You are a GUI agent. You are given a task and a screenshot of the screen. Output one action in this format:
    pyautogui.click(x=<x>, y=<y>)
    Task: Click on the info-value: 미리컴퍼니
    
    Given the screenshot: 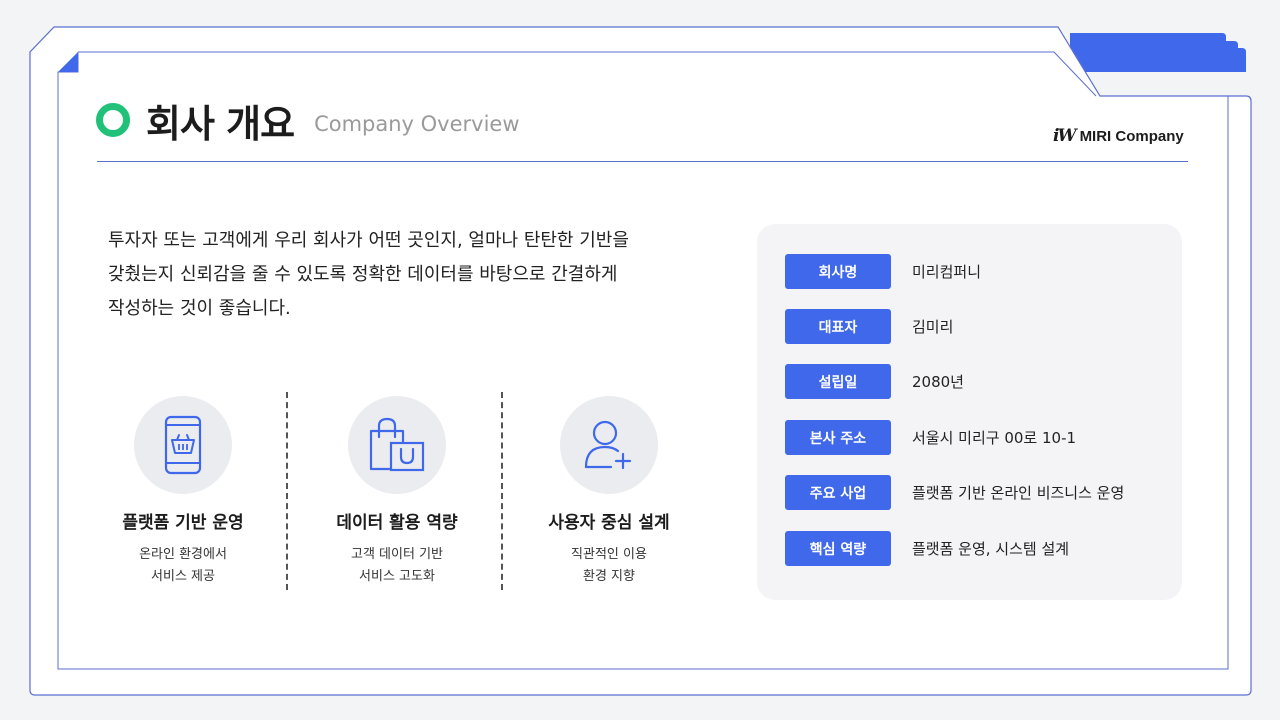 What is the action you would take?
    pyautogui.click(x=947, y=272)
    